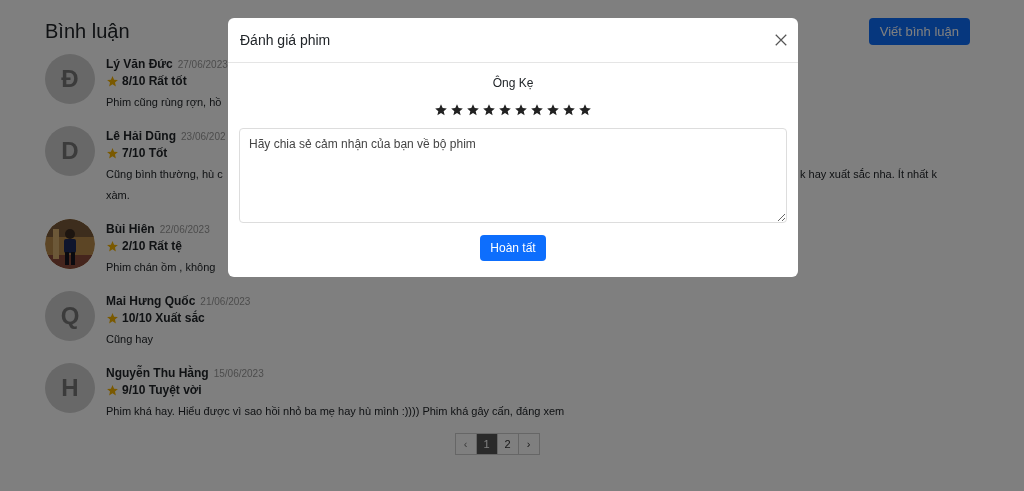 The image size is (1024, 491). I want to click on rating-text: 9/10 Tuyệt vời, so click(162, 390).